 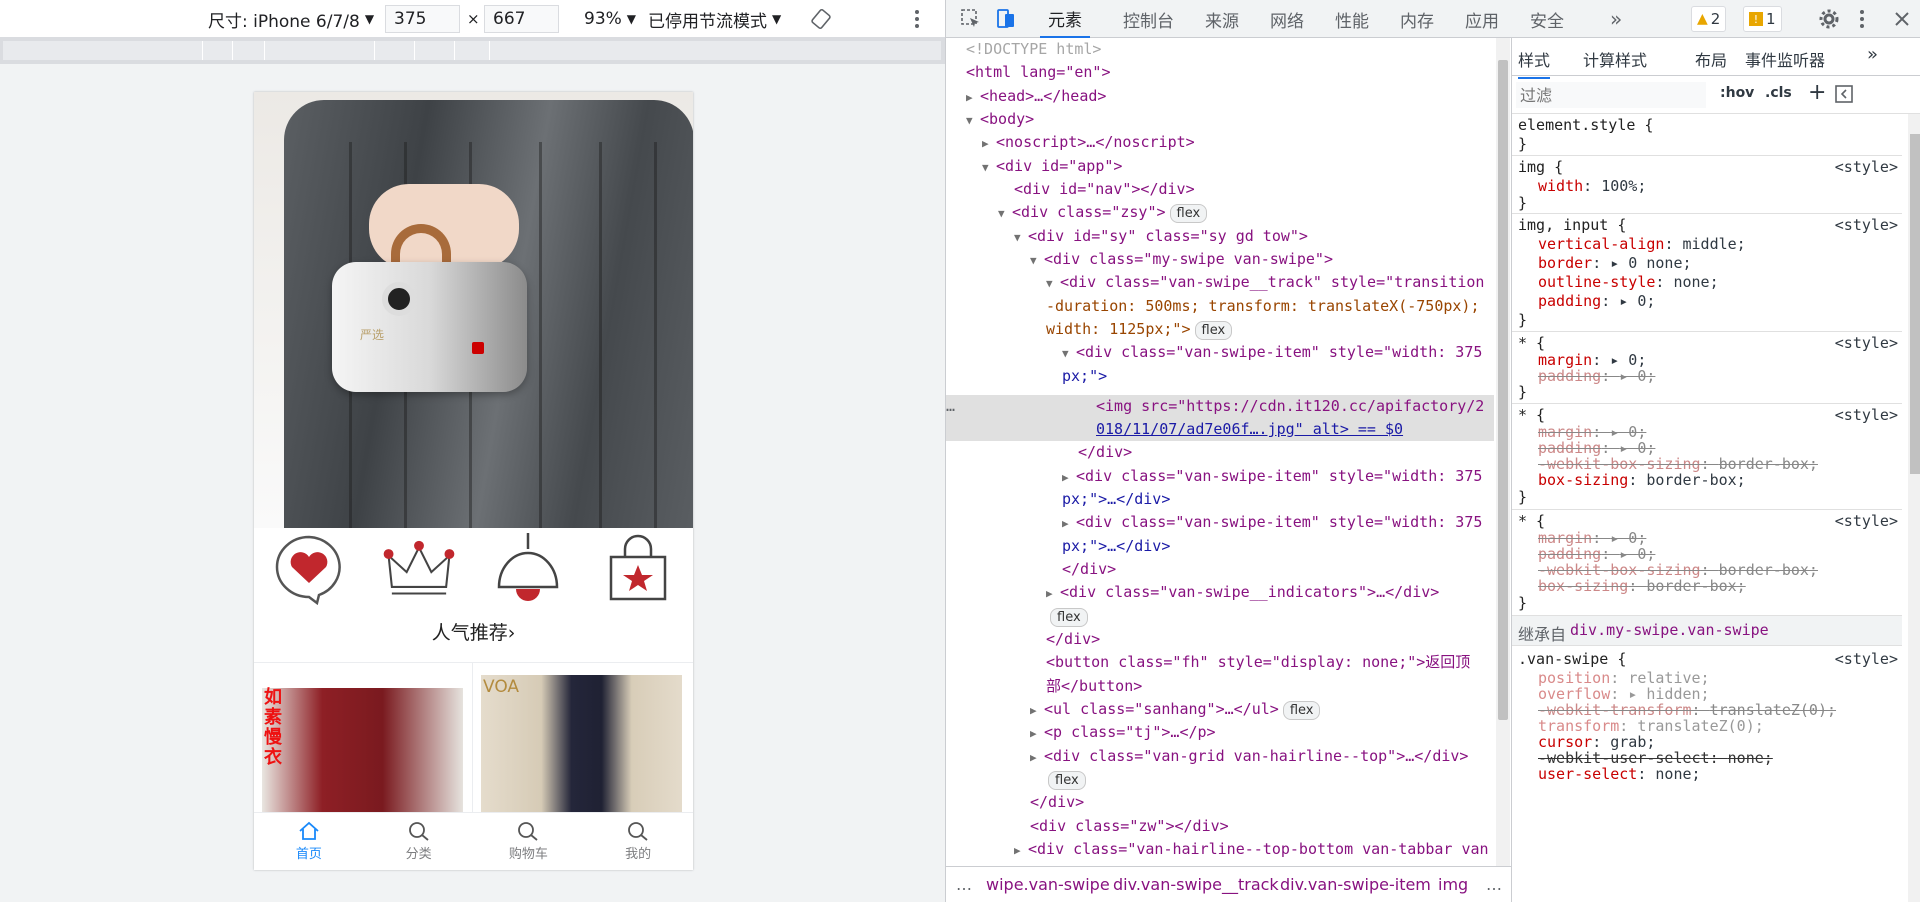 I want to click on dom-line: ▼ <div id="sy" class="sy gd tow">, so click(x=1161, y=237).